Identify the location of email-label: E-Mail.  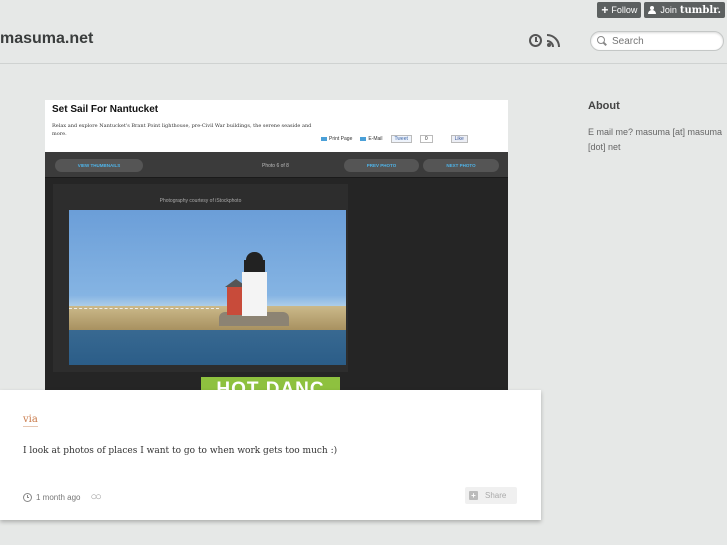
(375, 139).